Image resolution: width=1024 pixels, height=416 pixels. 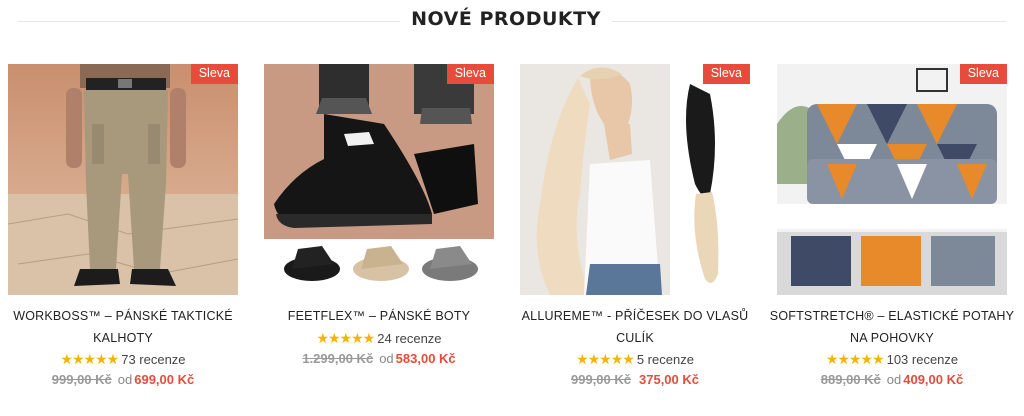 I want to click on product-title: ALLUREME™ - PŘÍČESEK DO VLASŮ CULÍK, so click(x=635, y=327).